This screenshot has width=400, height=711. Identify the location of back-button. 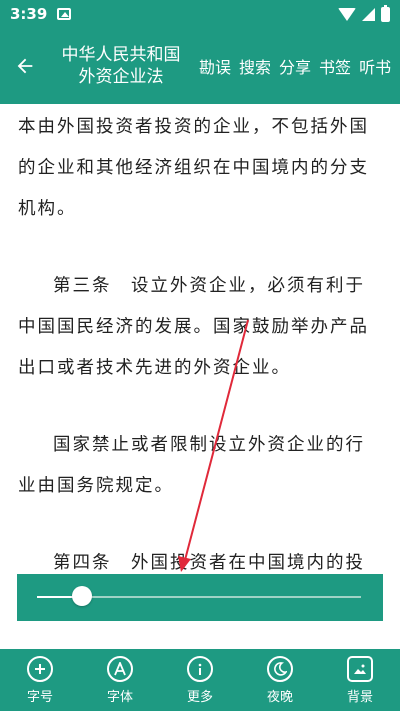
(25, 66).